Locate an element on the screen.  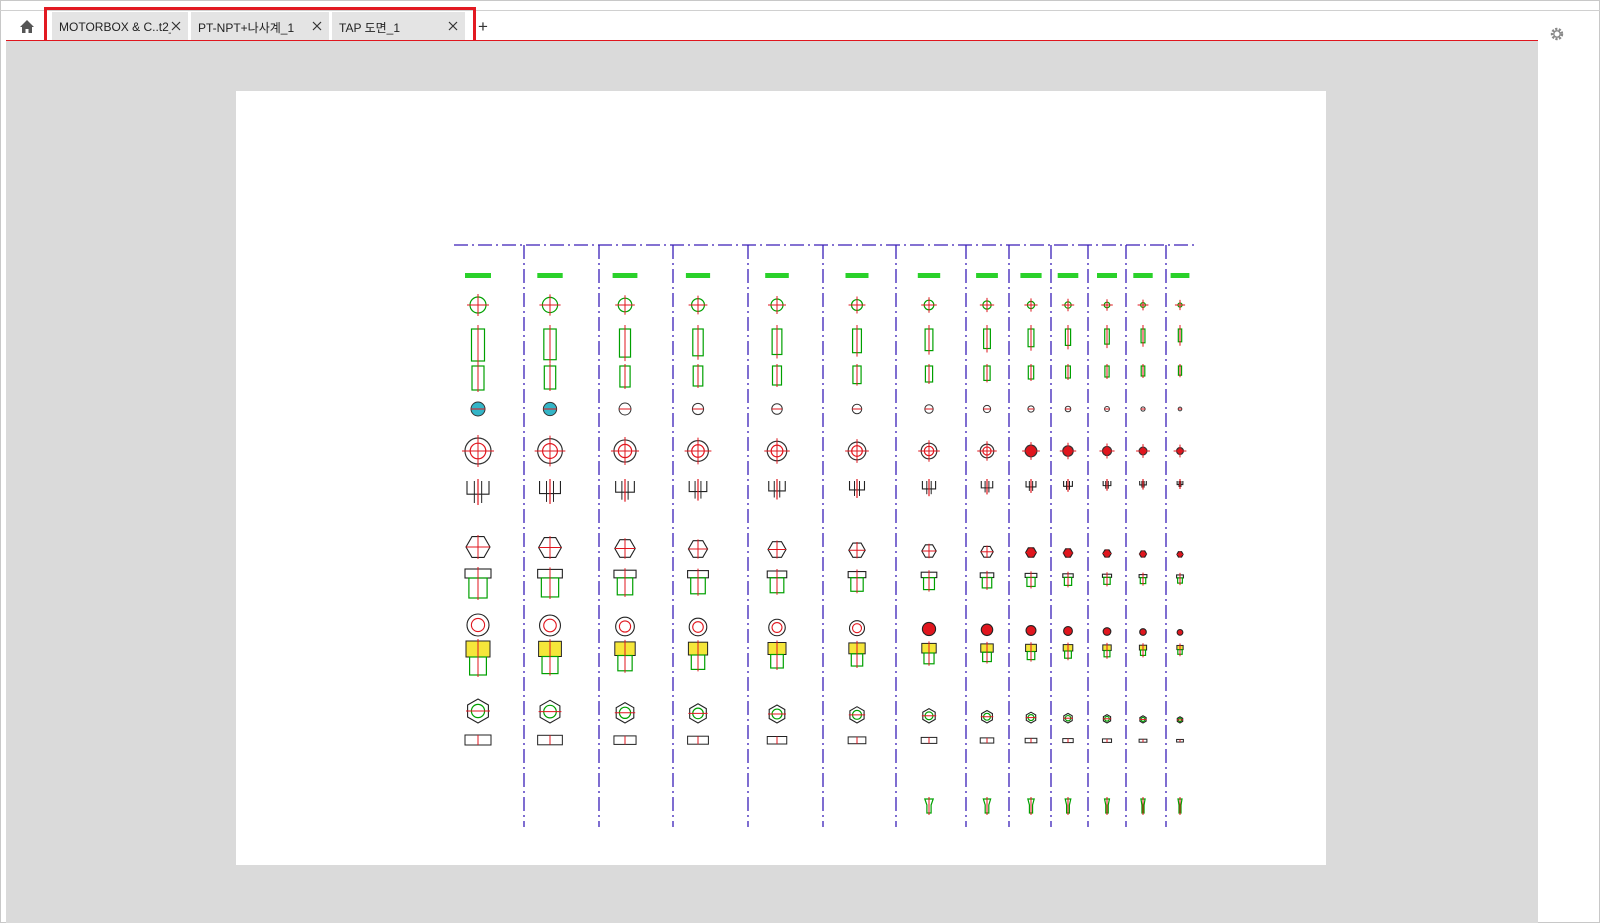
home-icon is located at coordinates (27, 26).